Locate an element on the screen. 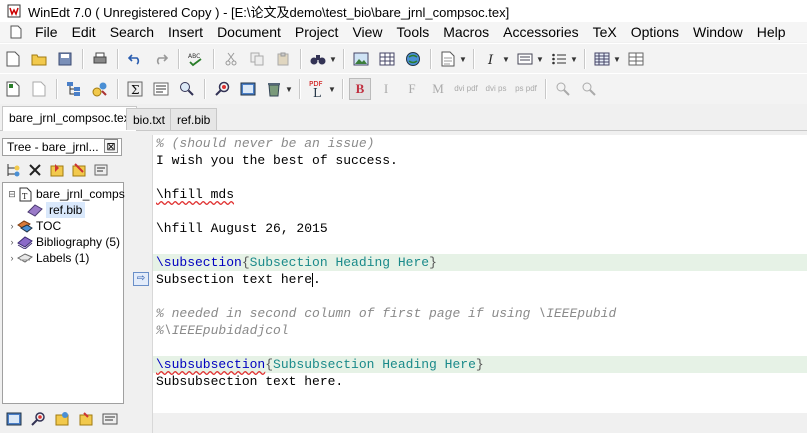 The height and width of the screenshot is (433, 807). horizontal-scrollbar is located at coordinates (480, 423).